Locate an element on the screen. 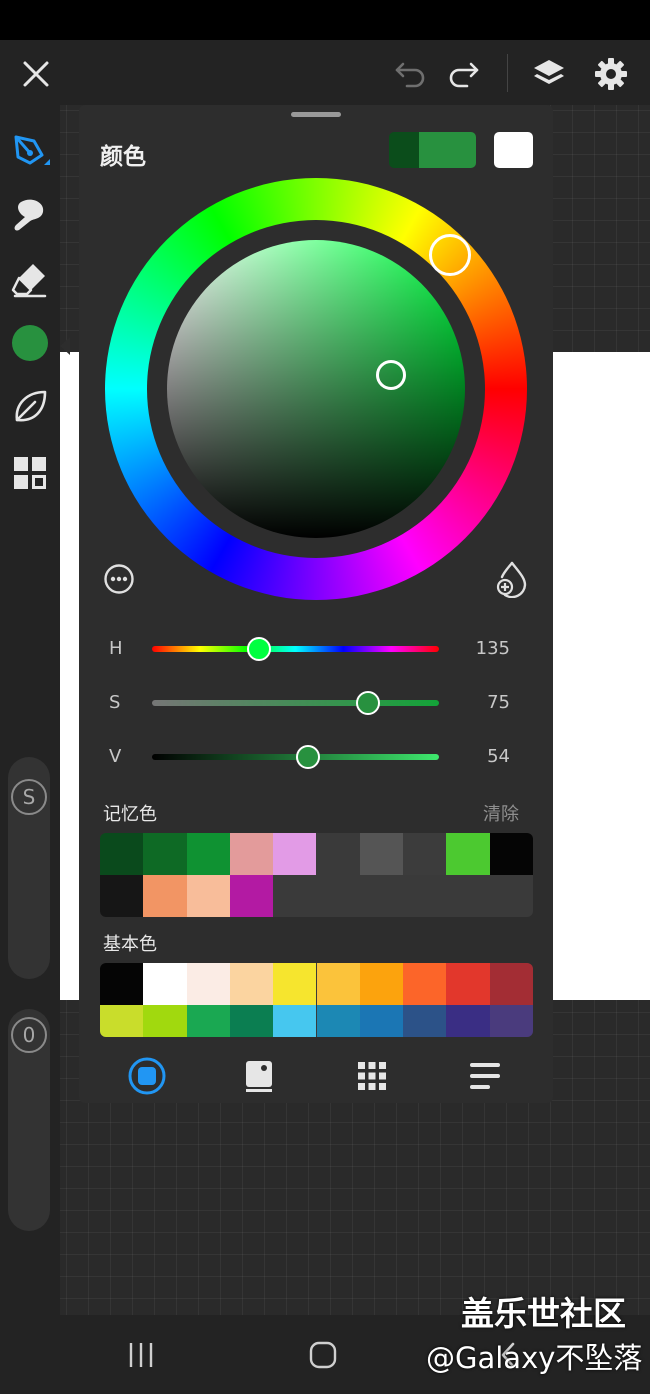 The image size is (650, 1394). top-bar is located at coordinates (325, 72).